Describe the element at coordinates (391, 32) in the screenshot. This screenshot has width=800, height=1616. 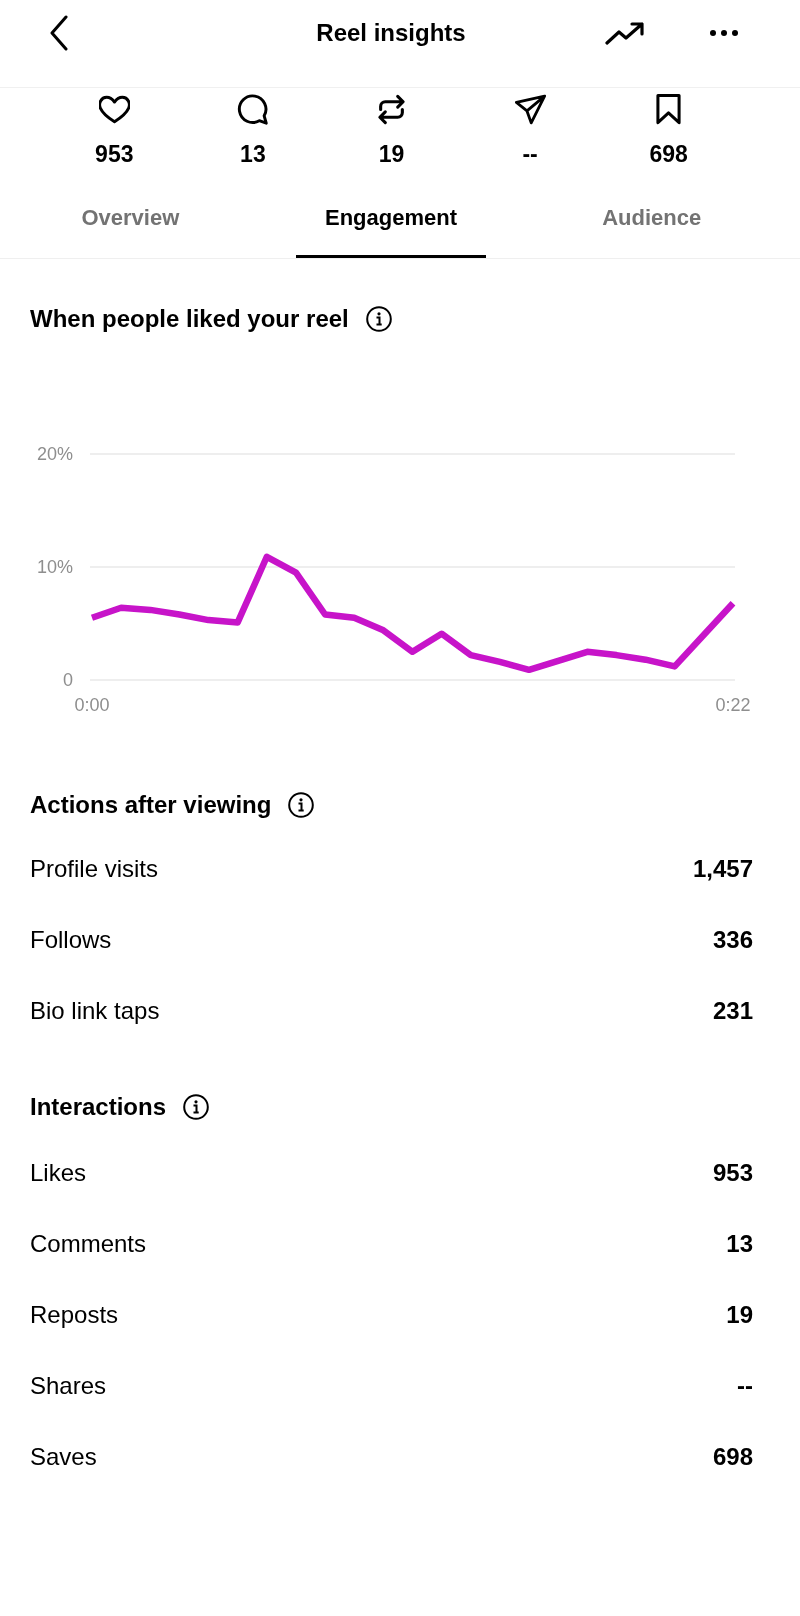
I see `screen-title: Reel insights` at that location.